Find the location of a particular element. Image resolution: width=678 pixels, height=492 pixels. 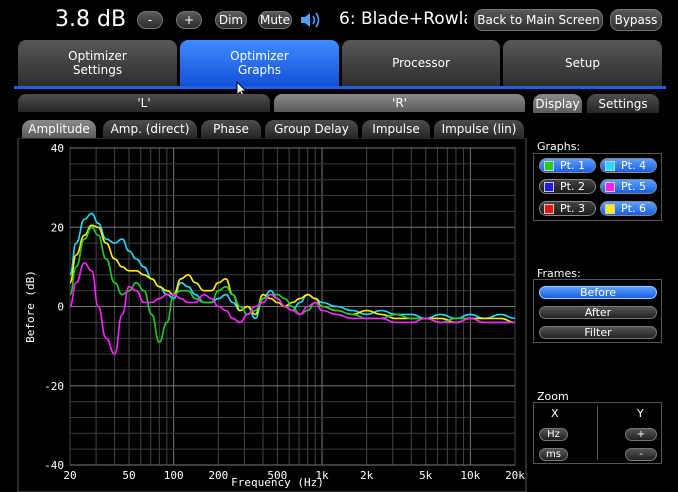

tab-phase: Phase is located at coordinates (231, 129).